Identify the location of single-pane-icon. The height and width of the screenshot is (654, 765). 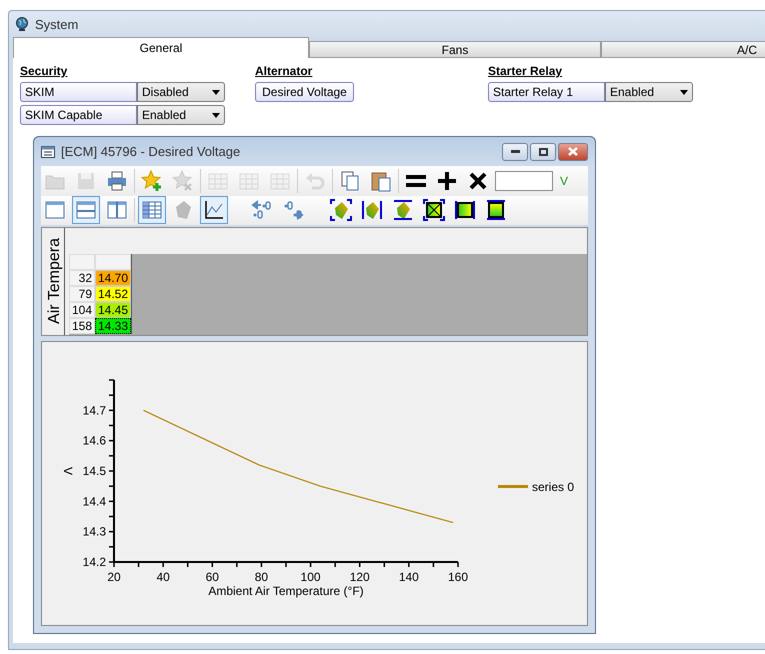
(55, 210).